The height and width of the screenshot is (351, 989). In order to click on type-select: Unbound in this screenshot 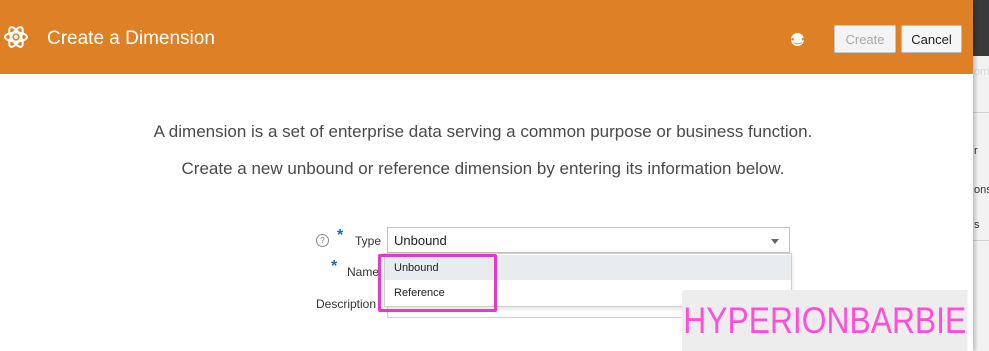, I will do `click(588, 240)`.